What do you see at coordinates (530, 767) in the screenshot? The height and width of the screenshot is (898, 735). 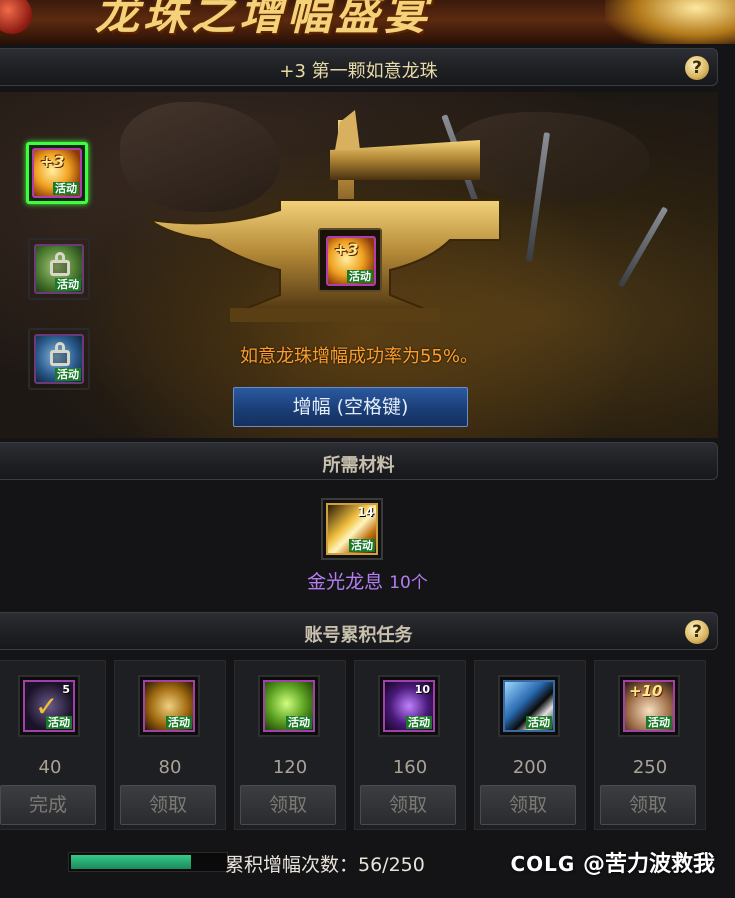 I see `task-threshold: 200` at bounding box center [530, 767].